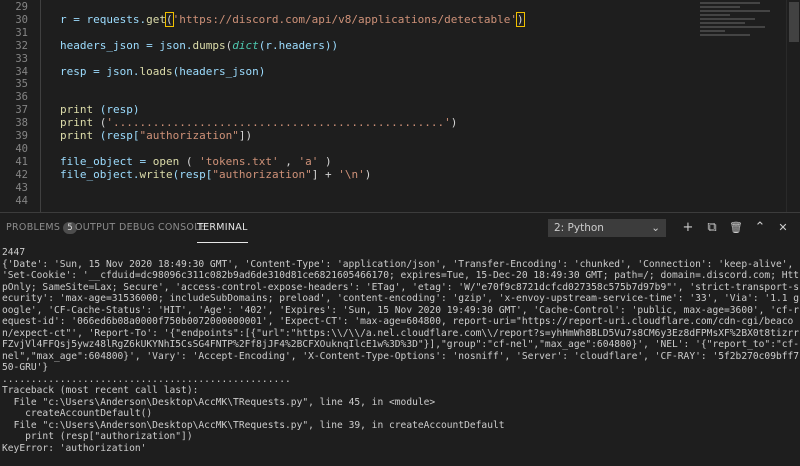  I want to click on editor-scrollbar, so click(793, 106).